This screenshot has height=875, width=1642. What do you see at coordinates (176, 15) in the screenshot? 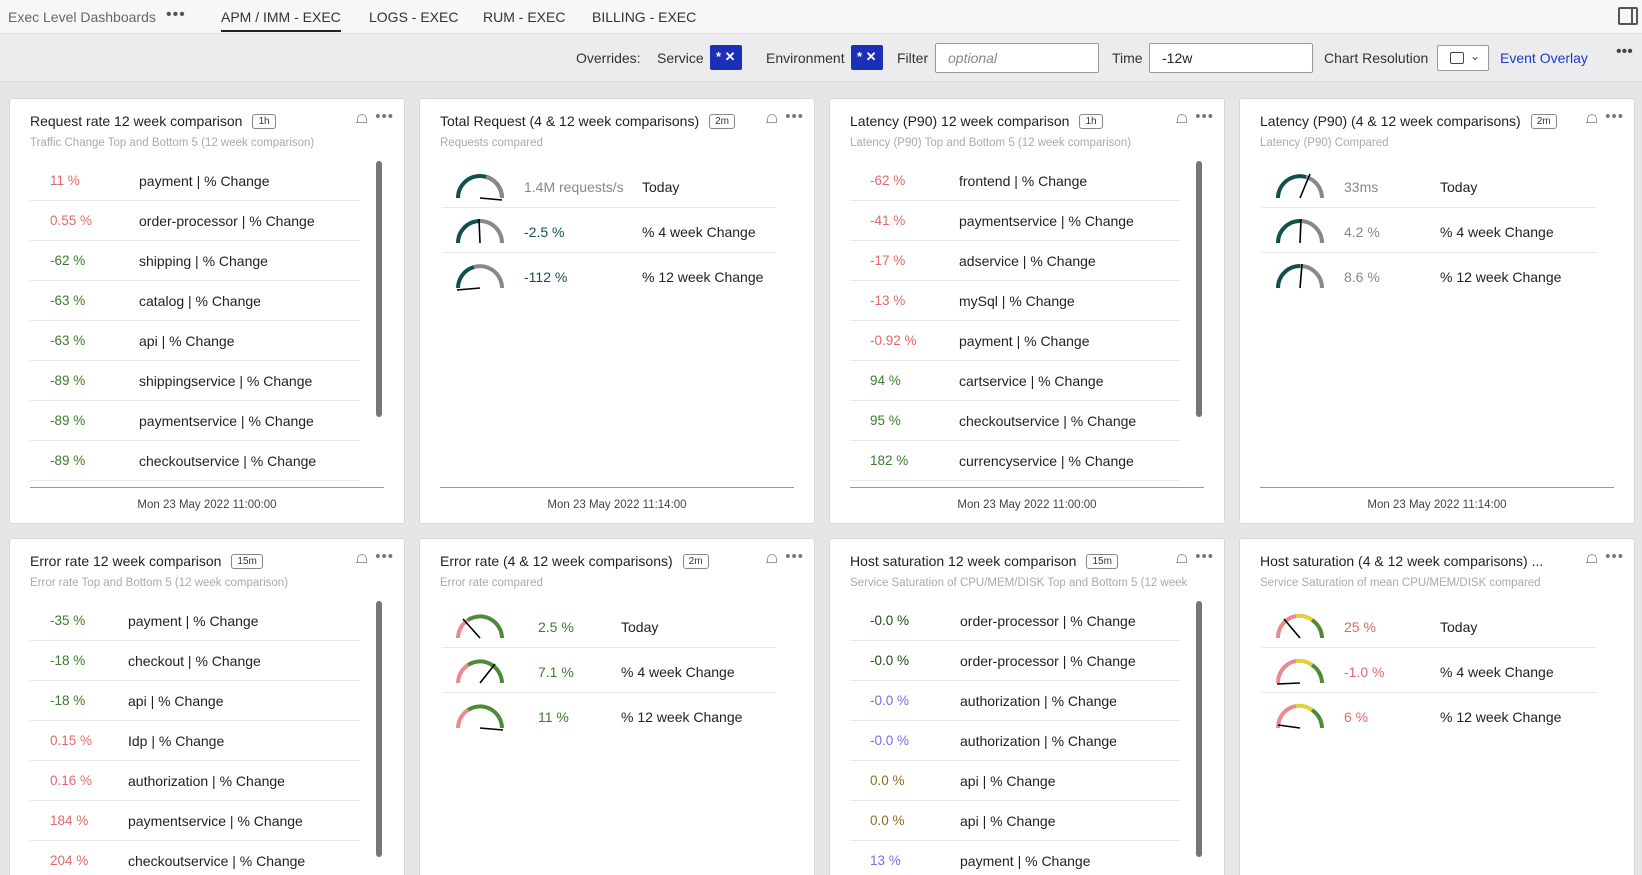
I see `group-more-icon: •••` at bounding box center [176, 15].